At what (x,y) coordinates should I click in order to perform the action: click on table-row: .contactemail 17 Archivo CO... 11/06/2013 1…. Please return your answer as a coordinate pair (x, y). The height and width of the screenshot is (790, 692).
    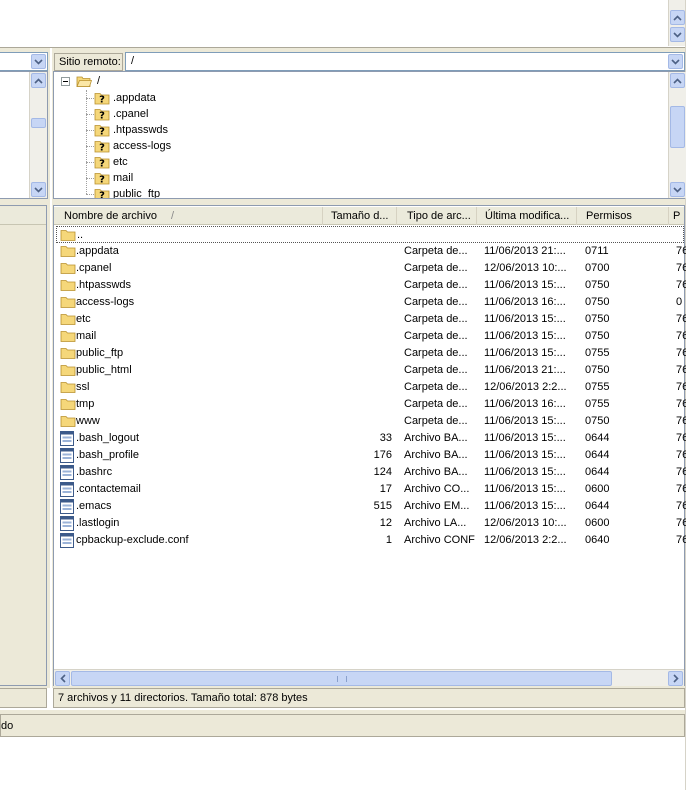
    Looking at the image, I should click on (371, 489).